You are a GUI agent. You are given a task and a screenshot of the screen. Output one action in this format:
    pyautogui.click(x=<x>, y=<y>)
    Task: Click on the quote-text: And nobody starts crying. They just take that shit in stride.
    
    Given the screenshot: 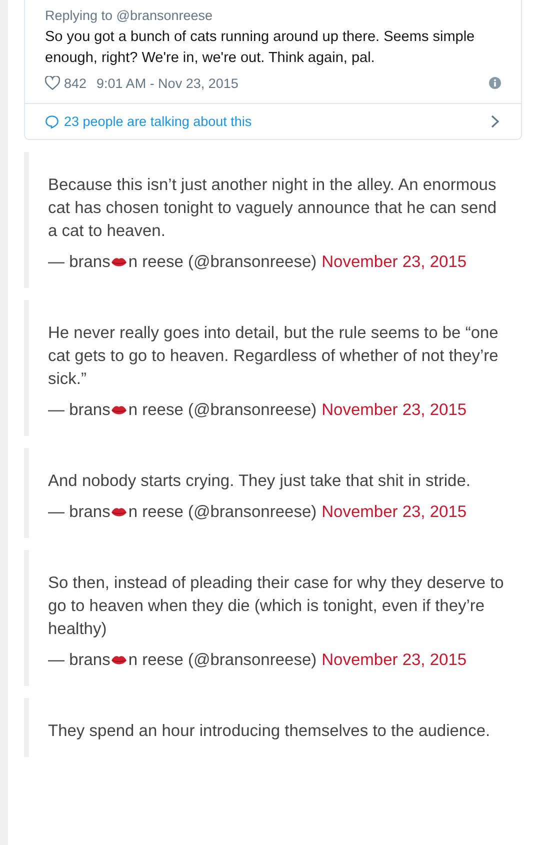 What is the action you would take?
    pyautogui.click(x=260, y=481)
    